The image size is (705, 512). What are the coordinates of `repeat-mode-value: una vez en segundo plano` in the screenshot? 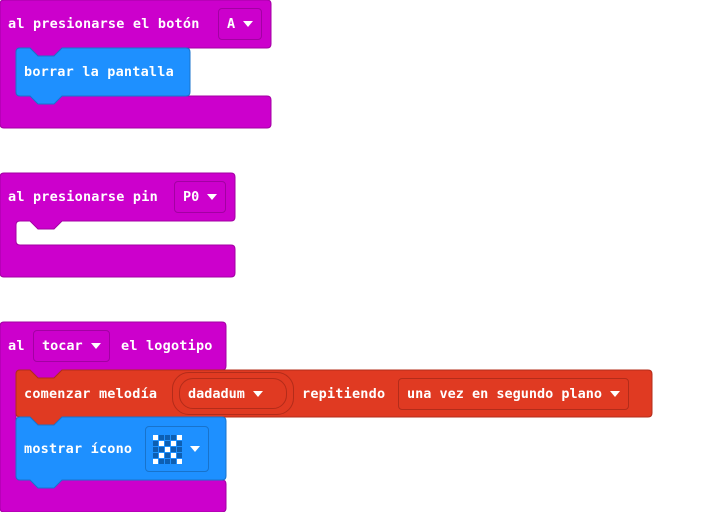 It's located at (505, 394).